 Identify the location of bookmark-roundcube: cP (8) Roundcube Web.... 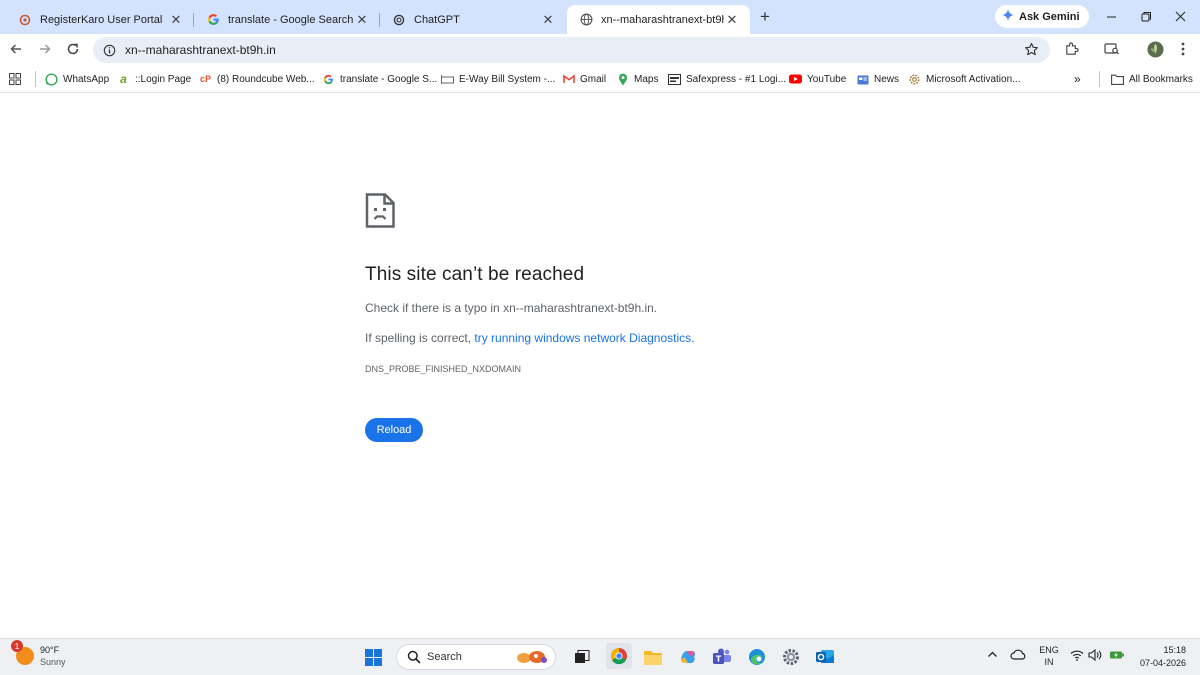
(257, 79).